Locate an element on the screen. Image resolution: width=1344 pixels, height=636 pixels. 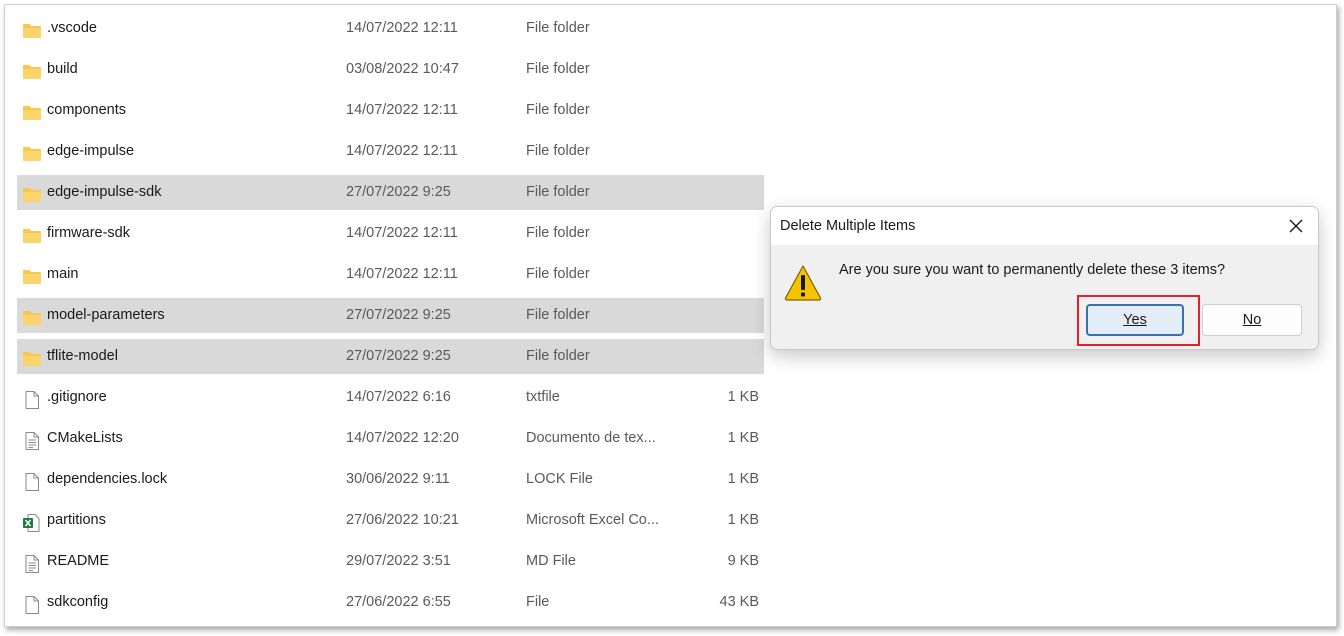
file-row: .vscode 14/07/2022 12:11 File folder is located at coordinates (390, 28).